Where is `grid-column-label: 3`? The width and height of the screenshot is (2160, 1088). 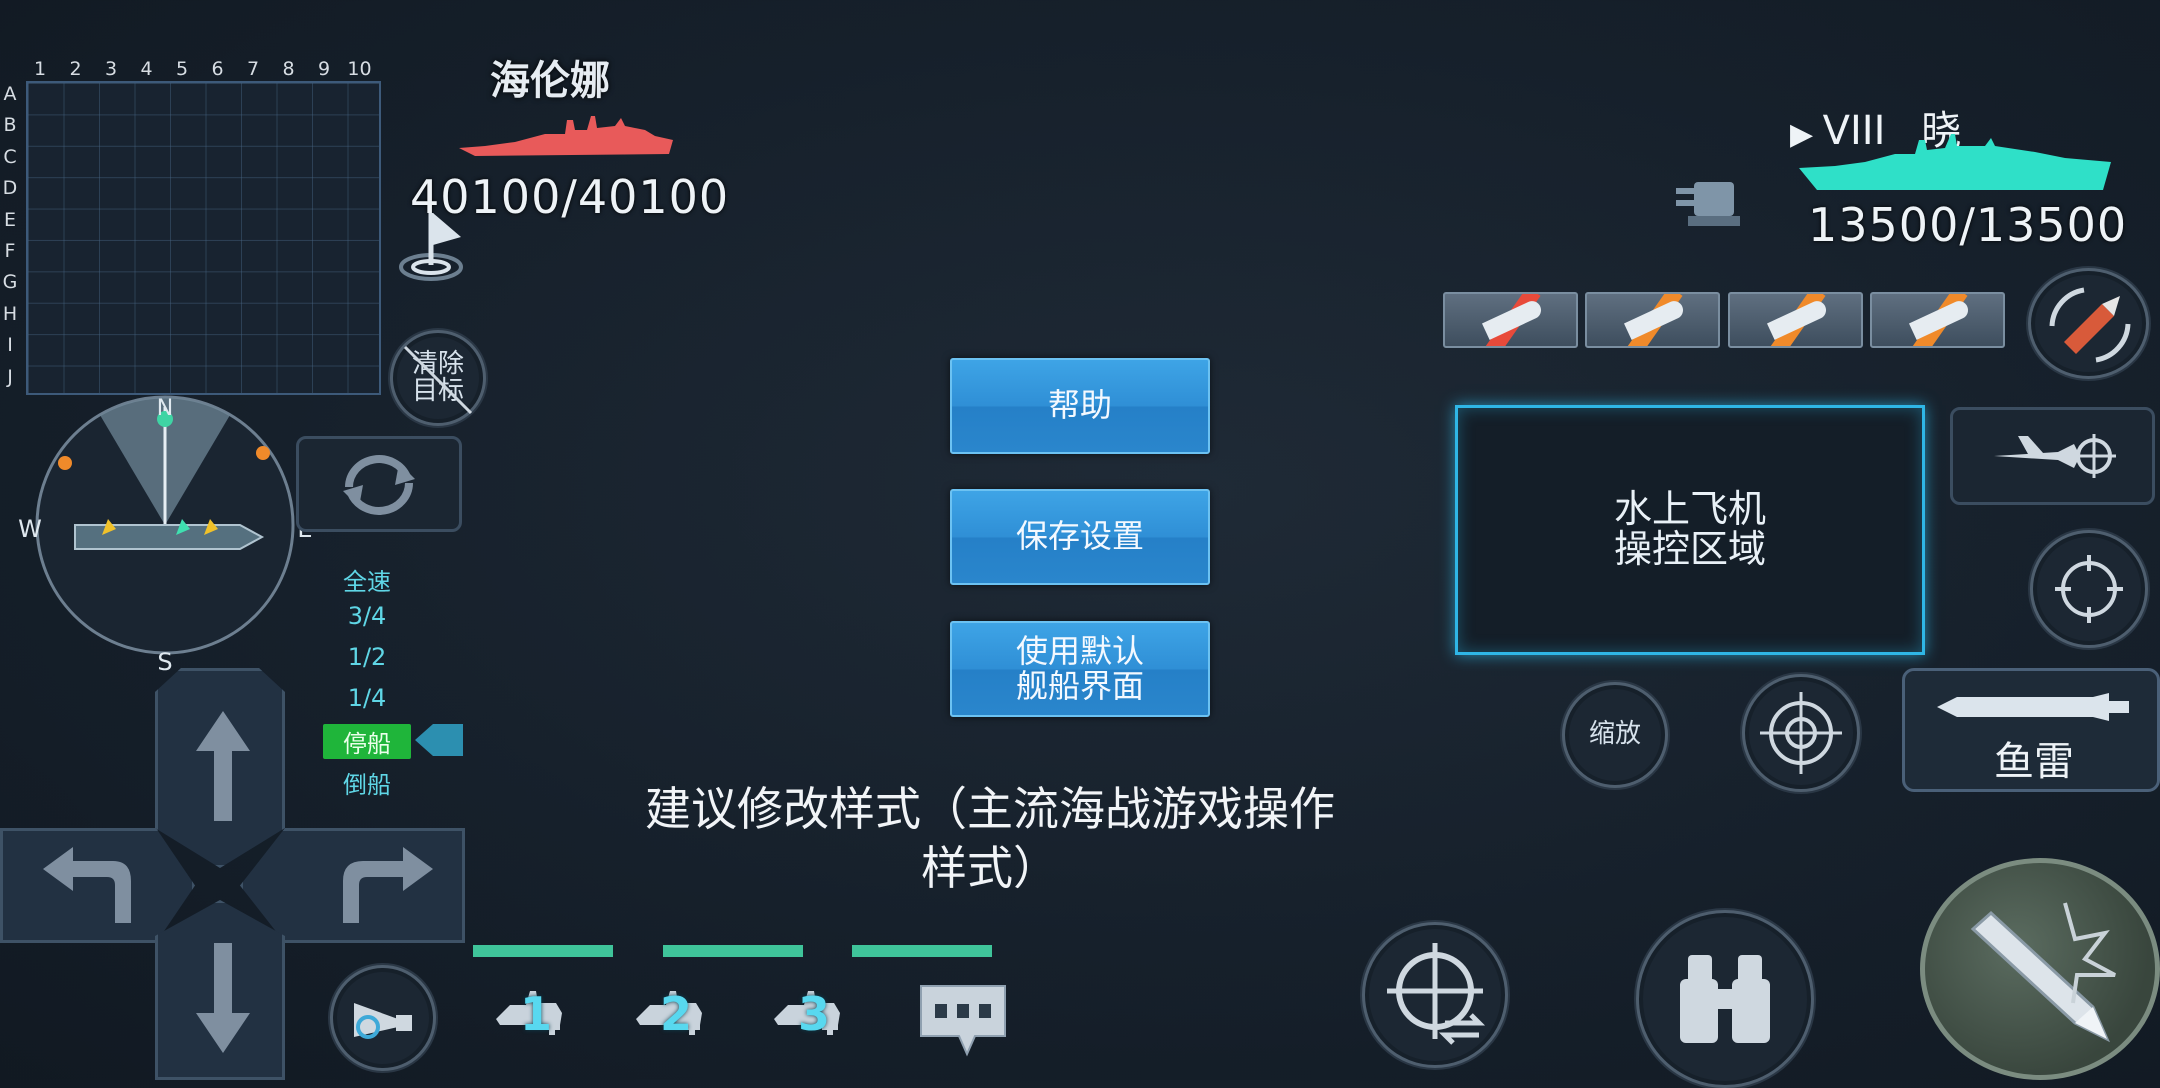 grid-column-label: 3 is located at coordinates (111, 69).